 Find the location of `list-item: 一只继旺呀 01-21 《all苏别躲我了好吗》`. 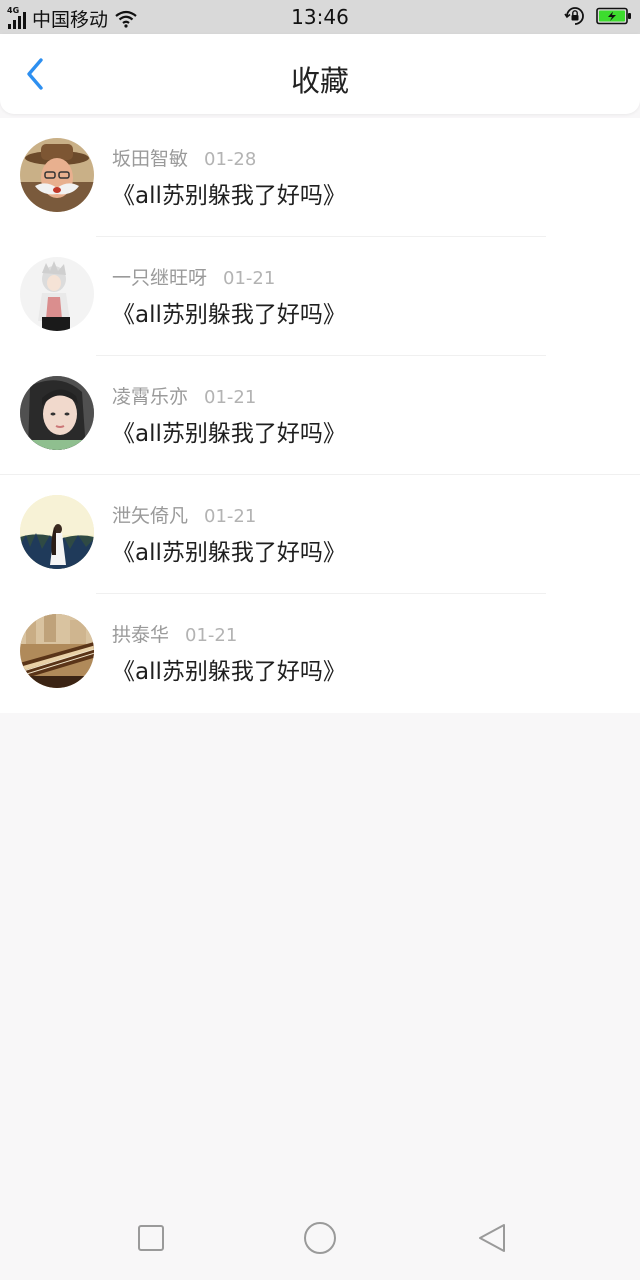

list-item: 一只继旺呀 01-21 《all苏别躲我了好吗》 is located at coordinates (320, 296).